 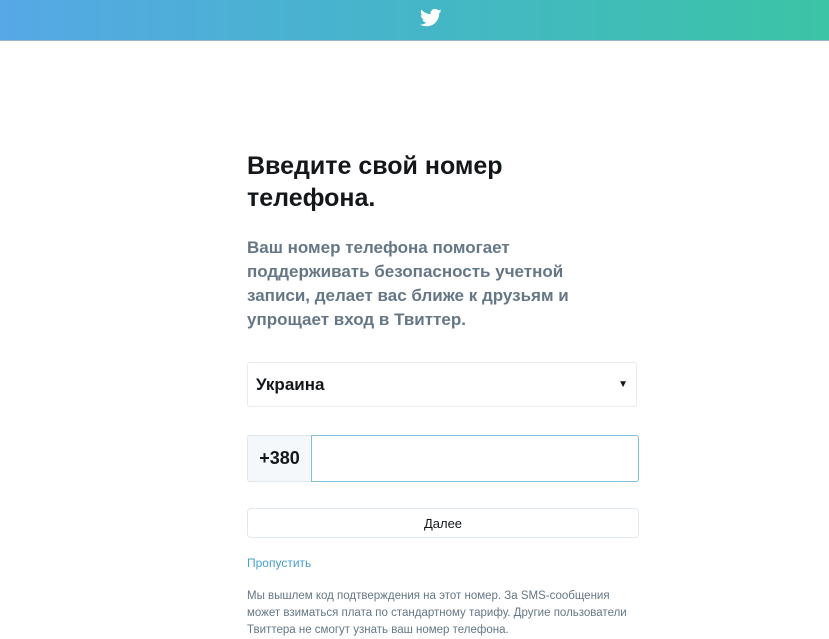 What do you see at coordinates (475, 458) in the screenshot?
I see `phone-number-input` at bounding box center [475, 458].